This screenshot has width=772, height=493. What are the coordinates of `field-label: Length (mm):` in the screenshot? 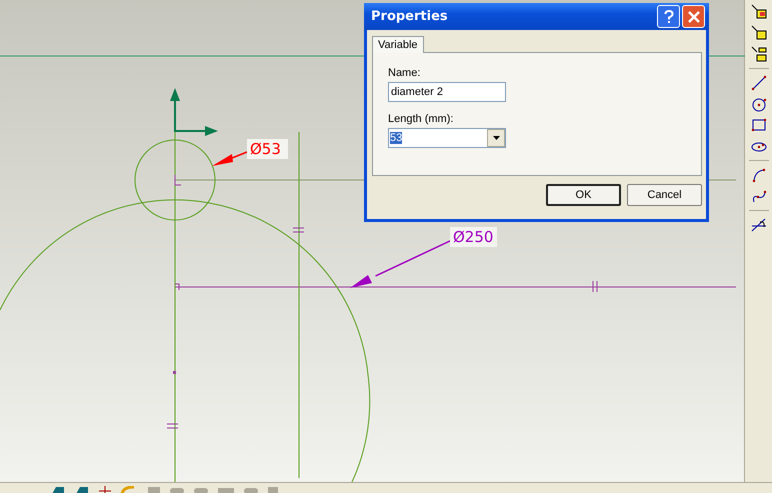 It's located at (421, 119).